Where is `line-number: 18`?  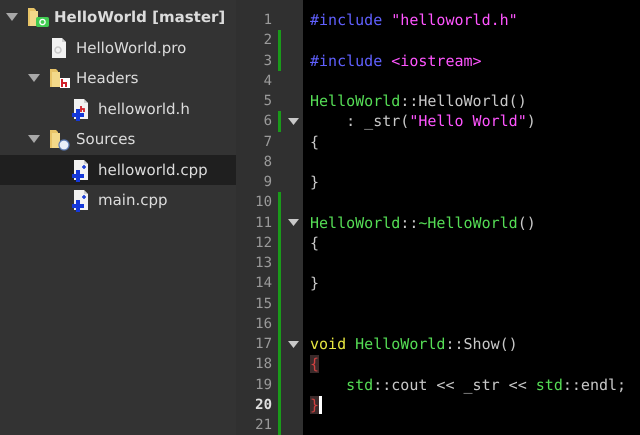 line-number: 18 is located at coordinates (263, 364).